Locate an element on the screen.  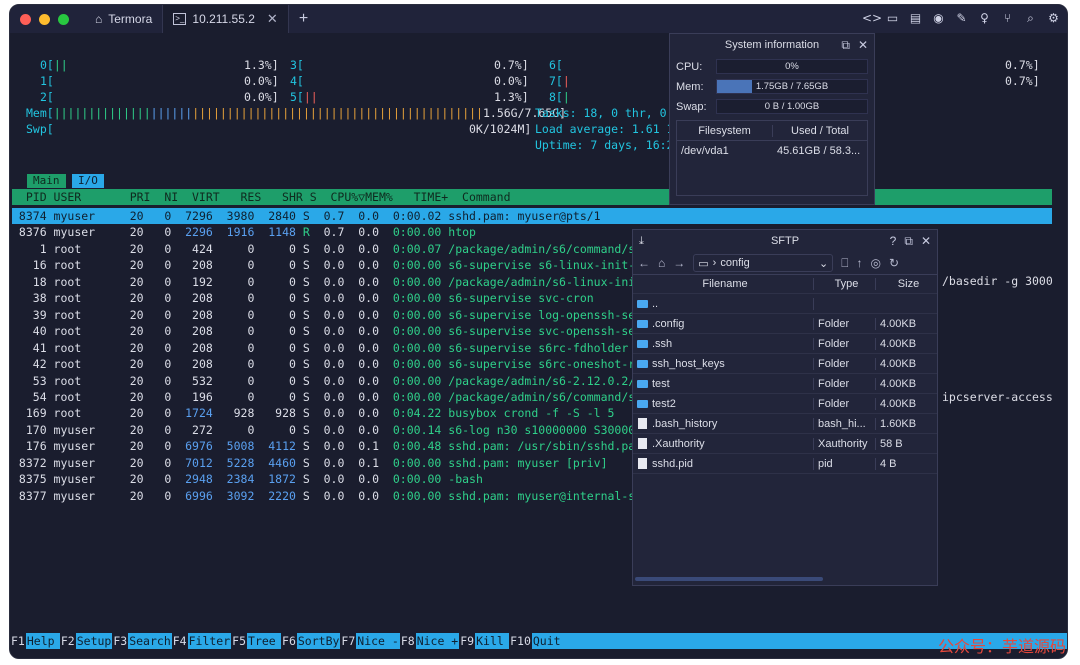
cpu-core-meter: 2[ is located at coordinates (47, 97).